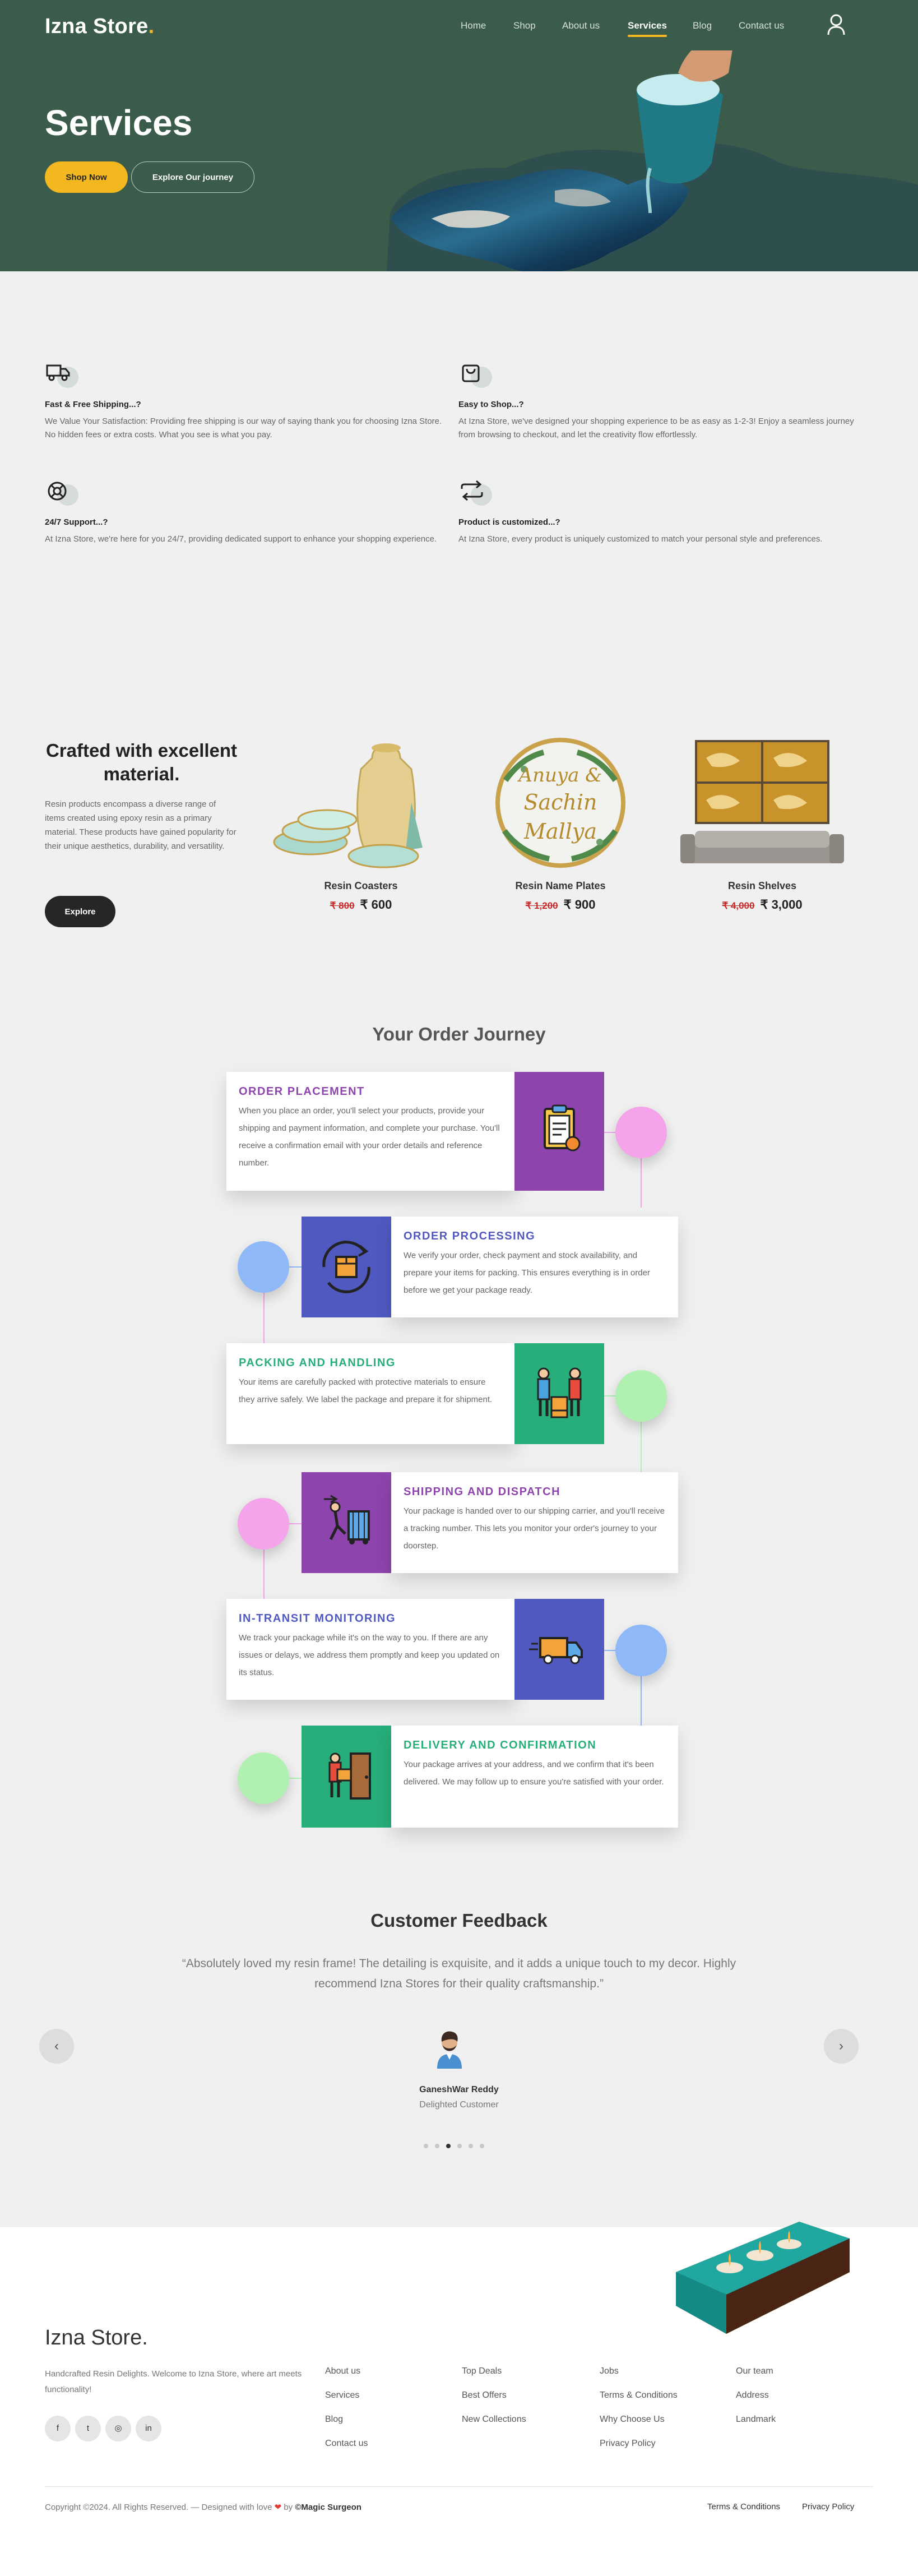 This screenshot has width=918, height=2576. I want to click on linkedin-icon: in, so click(149, 2428).